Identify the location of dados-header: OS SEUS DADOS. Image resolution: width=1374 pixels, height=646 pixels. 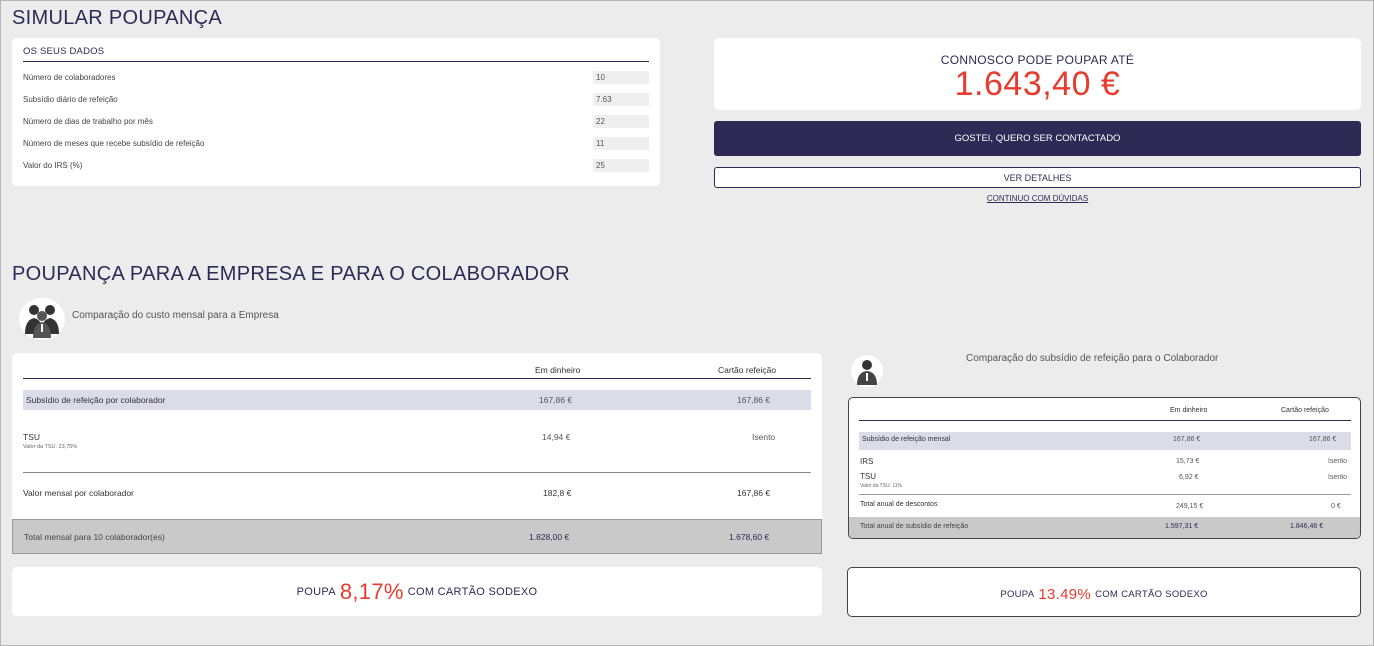
(336, 54).